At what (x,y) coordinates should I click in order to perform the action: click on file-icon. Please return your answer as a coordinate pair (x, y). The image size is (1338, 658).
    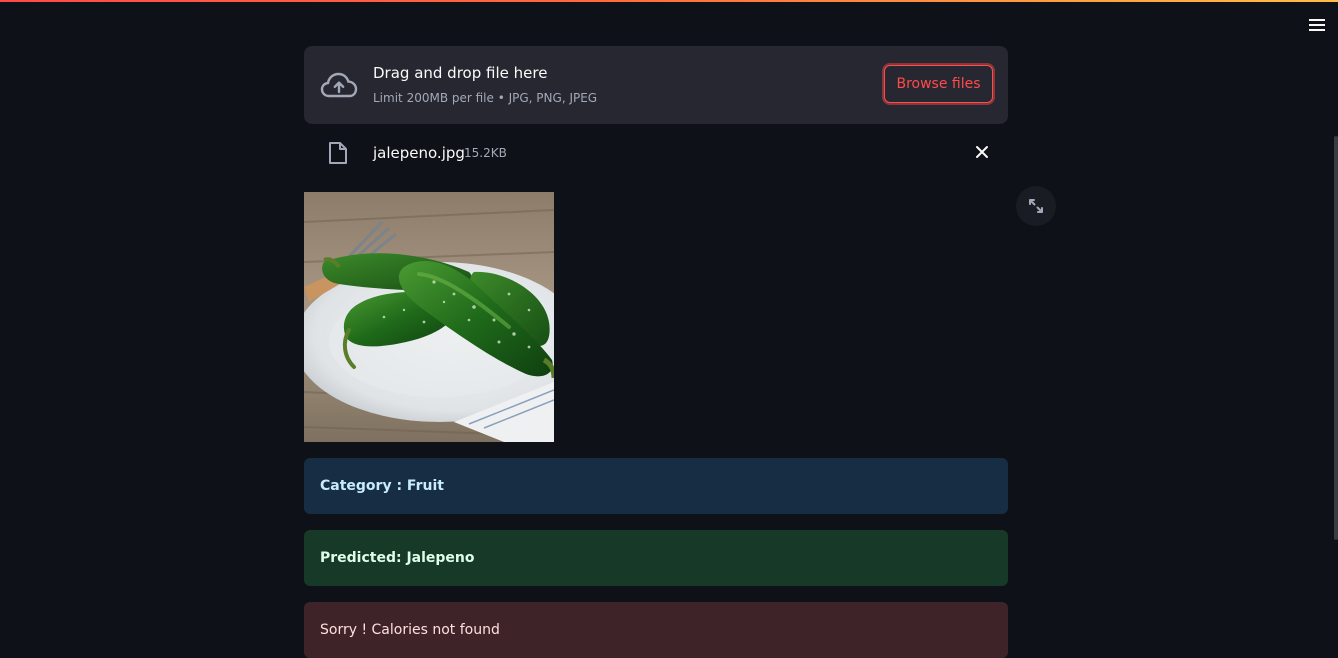
    Looking at the image, I should click on (338, 153).